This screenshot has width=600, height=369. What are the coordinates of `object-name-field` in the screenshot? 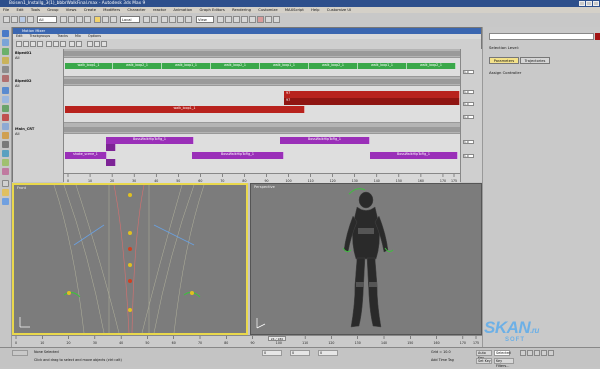 It's located at (541, 36).